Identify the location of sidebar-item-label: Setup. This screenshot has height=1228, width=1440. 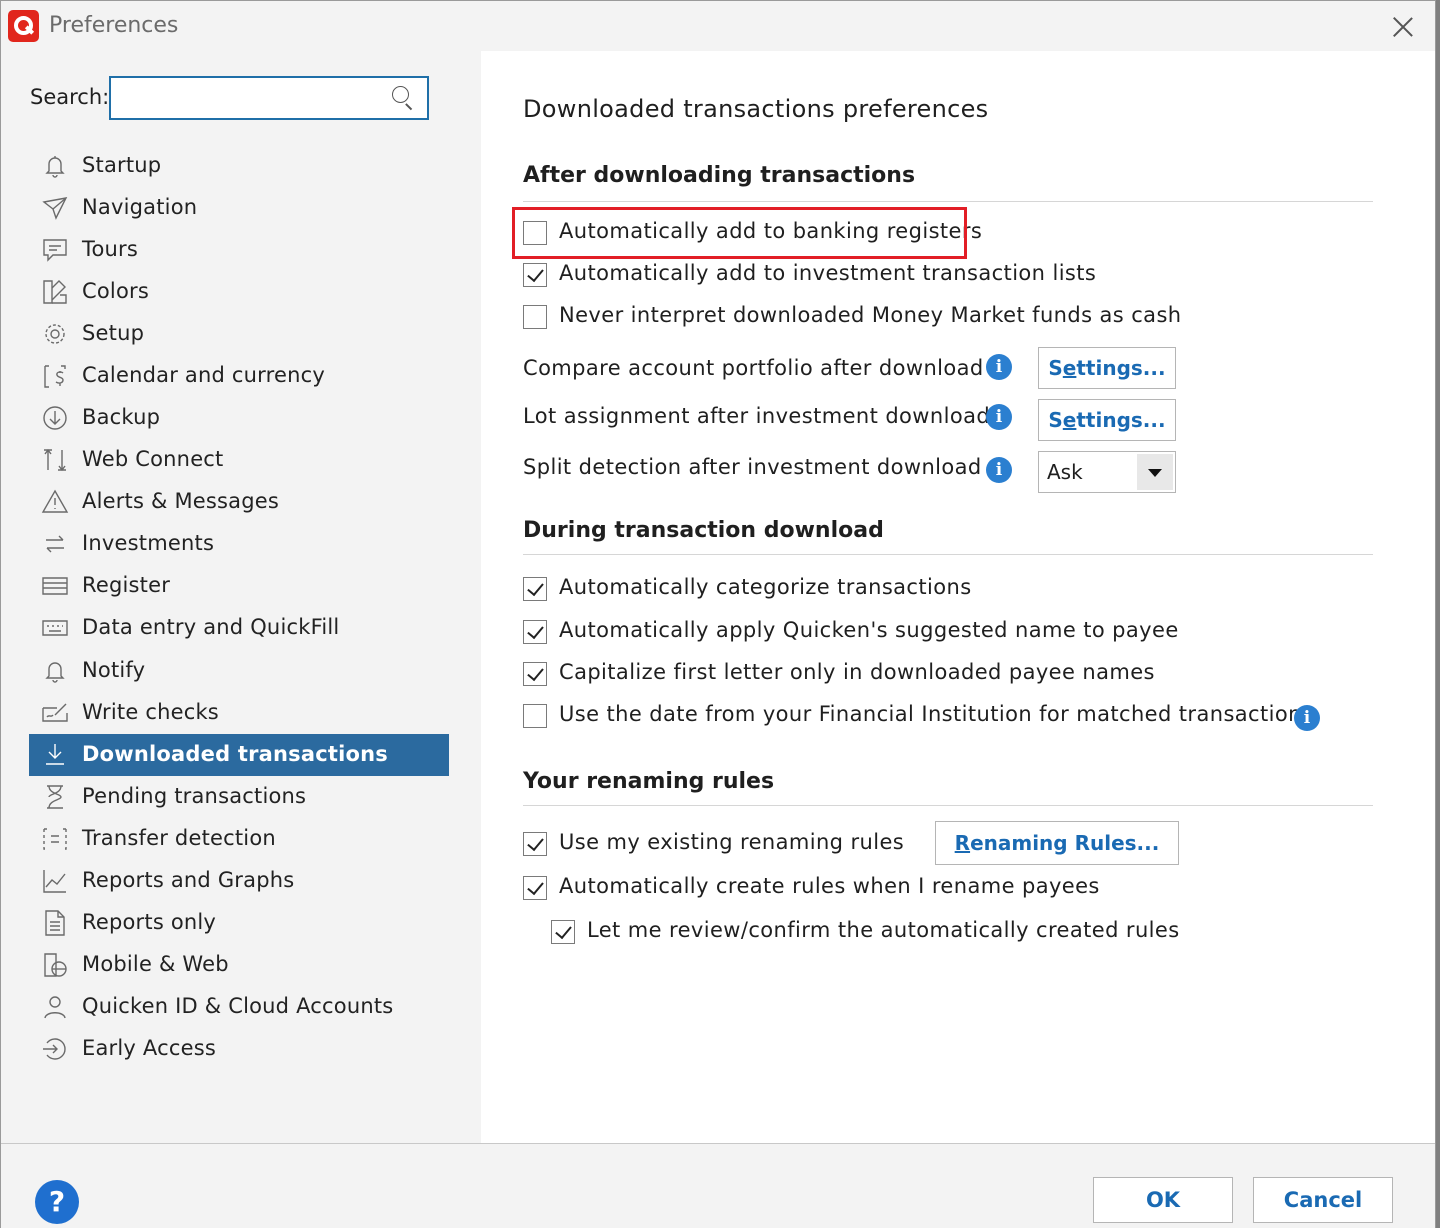
(113, 333).